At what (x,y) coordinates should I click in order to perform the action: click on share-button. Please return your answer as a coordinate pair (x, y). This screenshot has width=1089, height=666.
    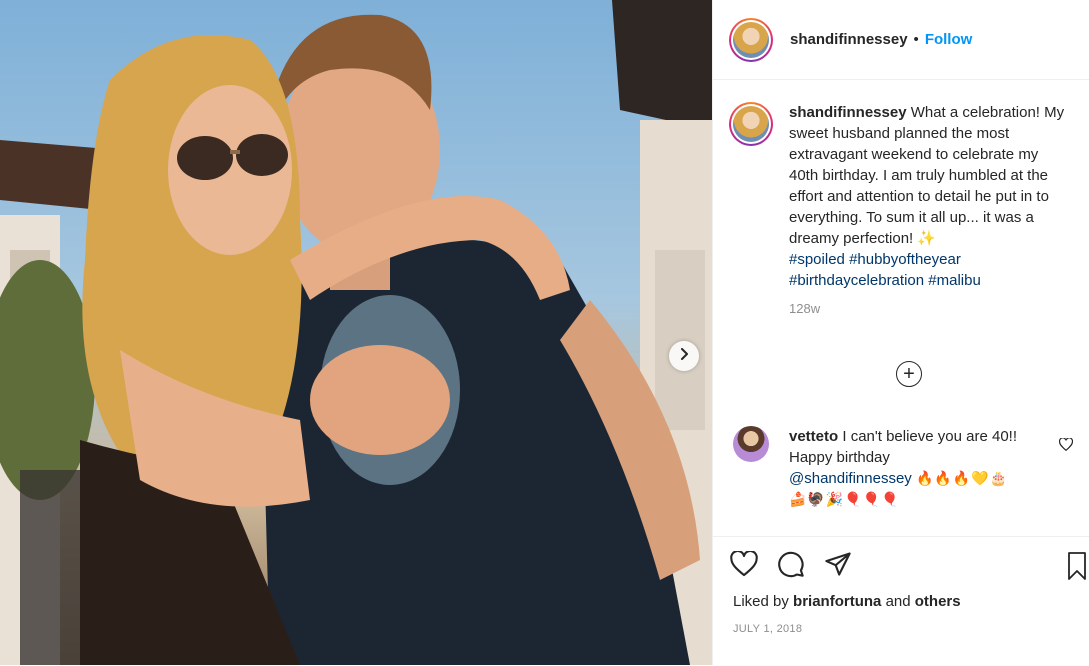
    Looking at the image, I should click on (838, 566).